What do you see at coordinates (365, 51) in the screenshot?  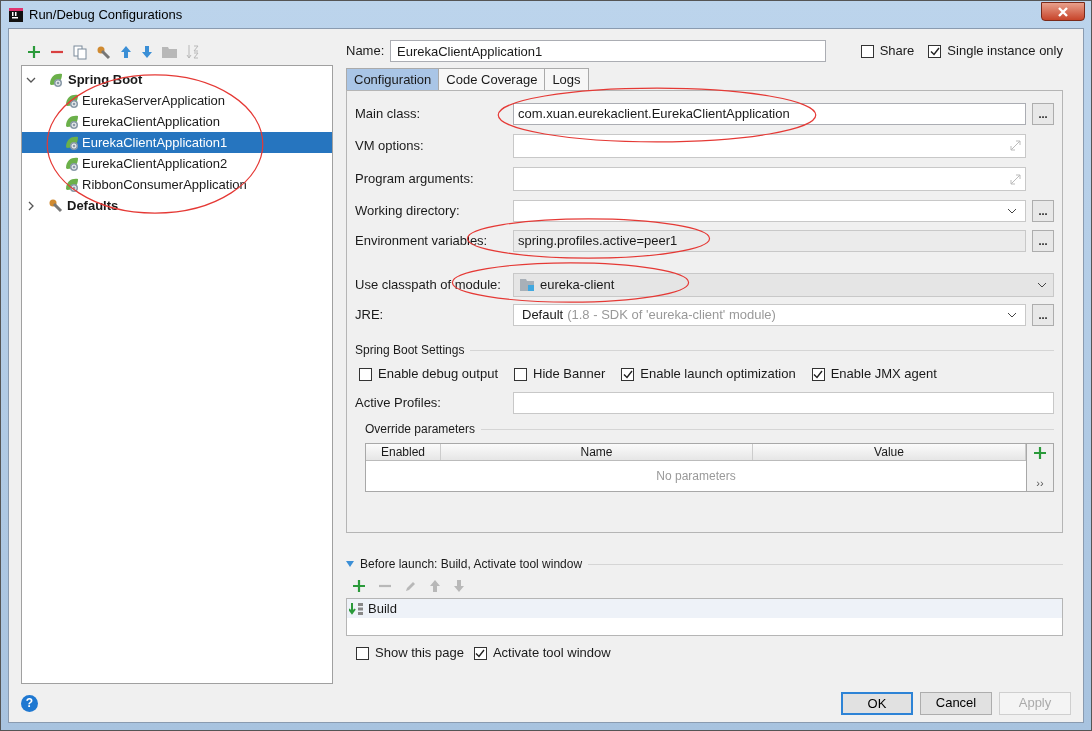 I see `field-label: Name:` at bounding box center [365, 51].